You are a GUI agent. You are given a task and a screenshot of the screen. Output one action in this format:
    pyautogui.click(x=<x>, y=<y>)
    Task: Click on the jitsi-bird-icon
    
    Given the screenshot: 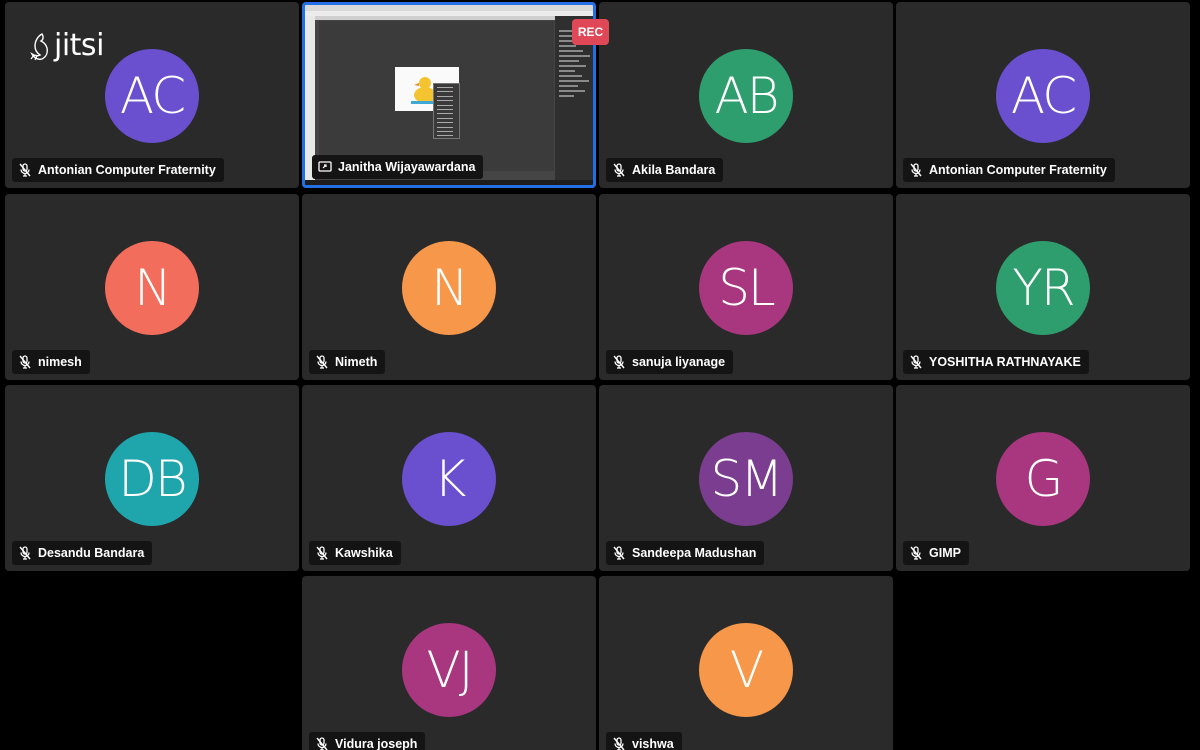 What is the action you would take?
    pyautogui.click(x=39, y=46)
    